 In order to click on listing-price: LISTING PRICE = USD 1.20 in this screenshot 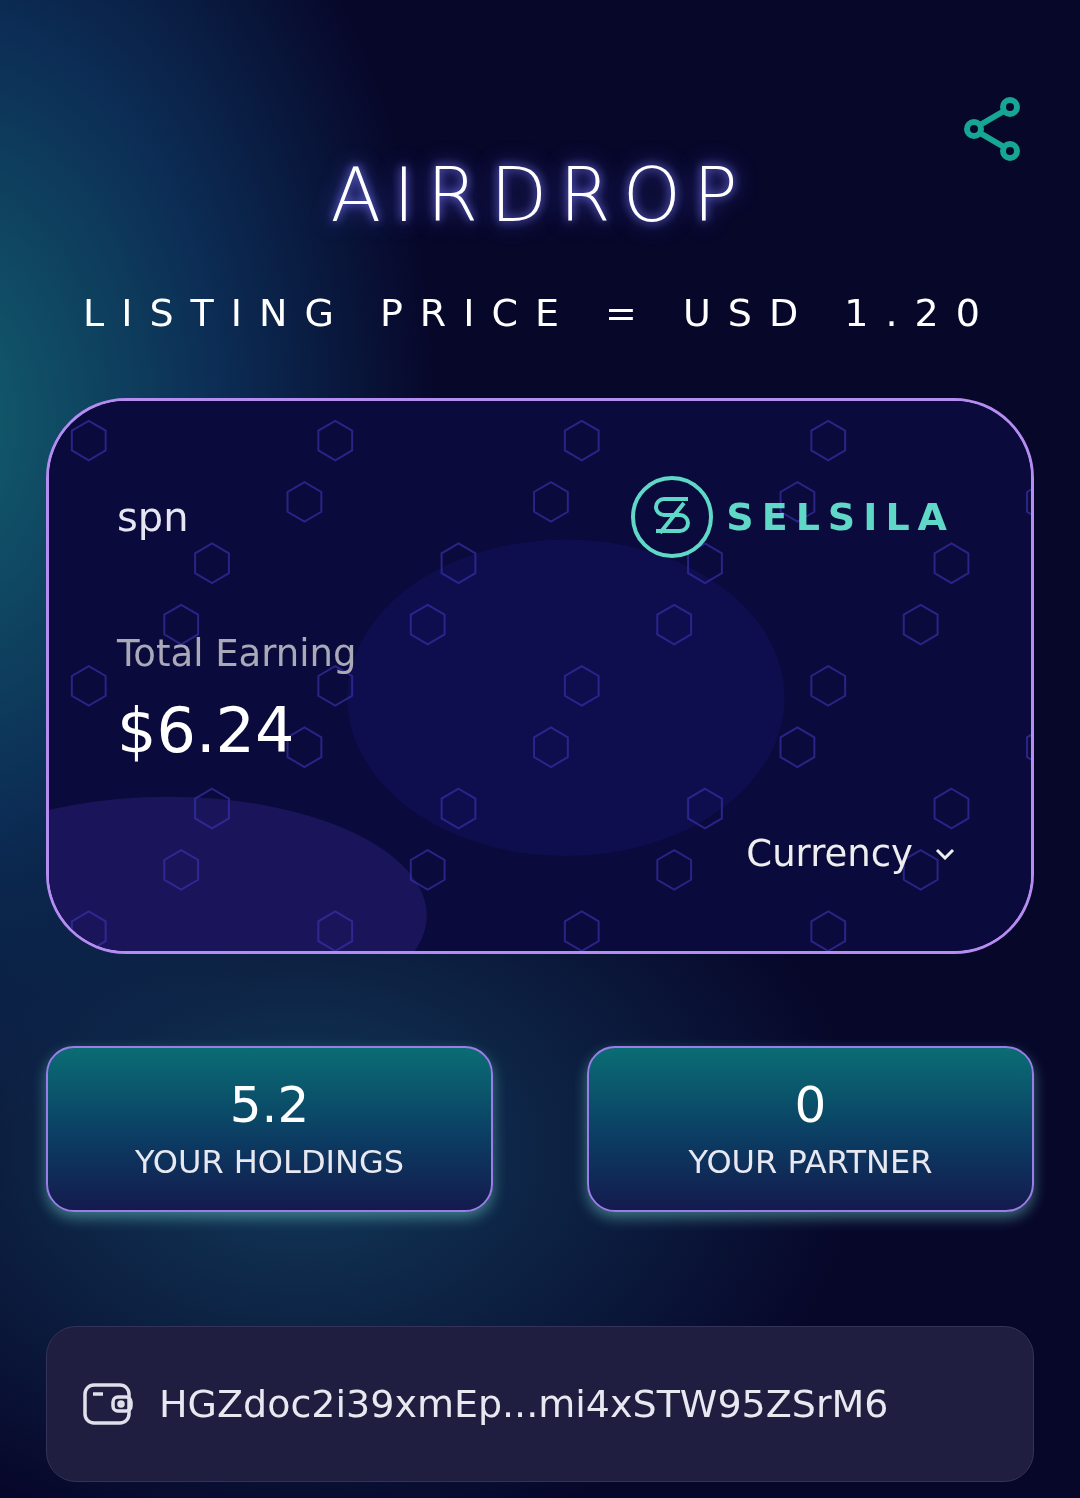, I will do `click(540, 313)`.